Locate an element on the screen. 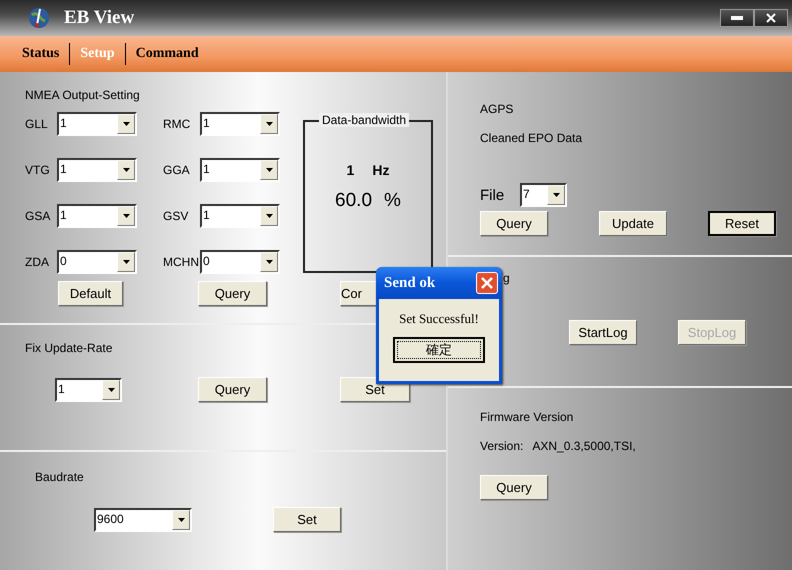  rate-value: 1 is located at coordinates (350, 170).